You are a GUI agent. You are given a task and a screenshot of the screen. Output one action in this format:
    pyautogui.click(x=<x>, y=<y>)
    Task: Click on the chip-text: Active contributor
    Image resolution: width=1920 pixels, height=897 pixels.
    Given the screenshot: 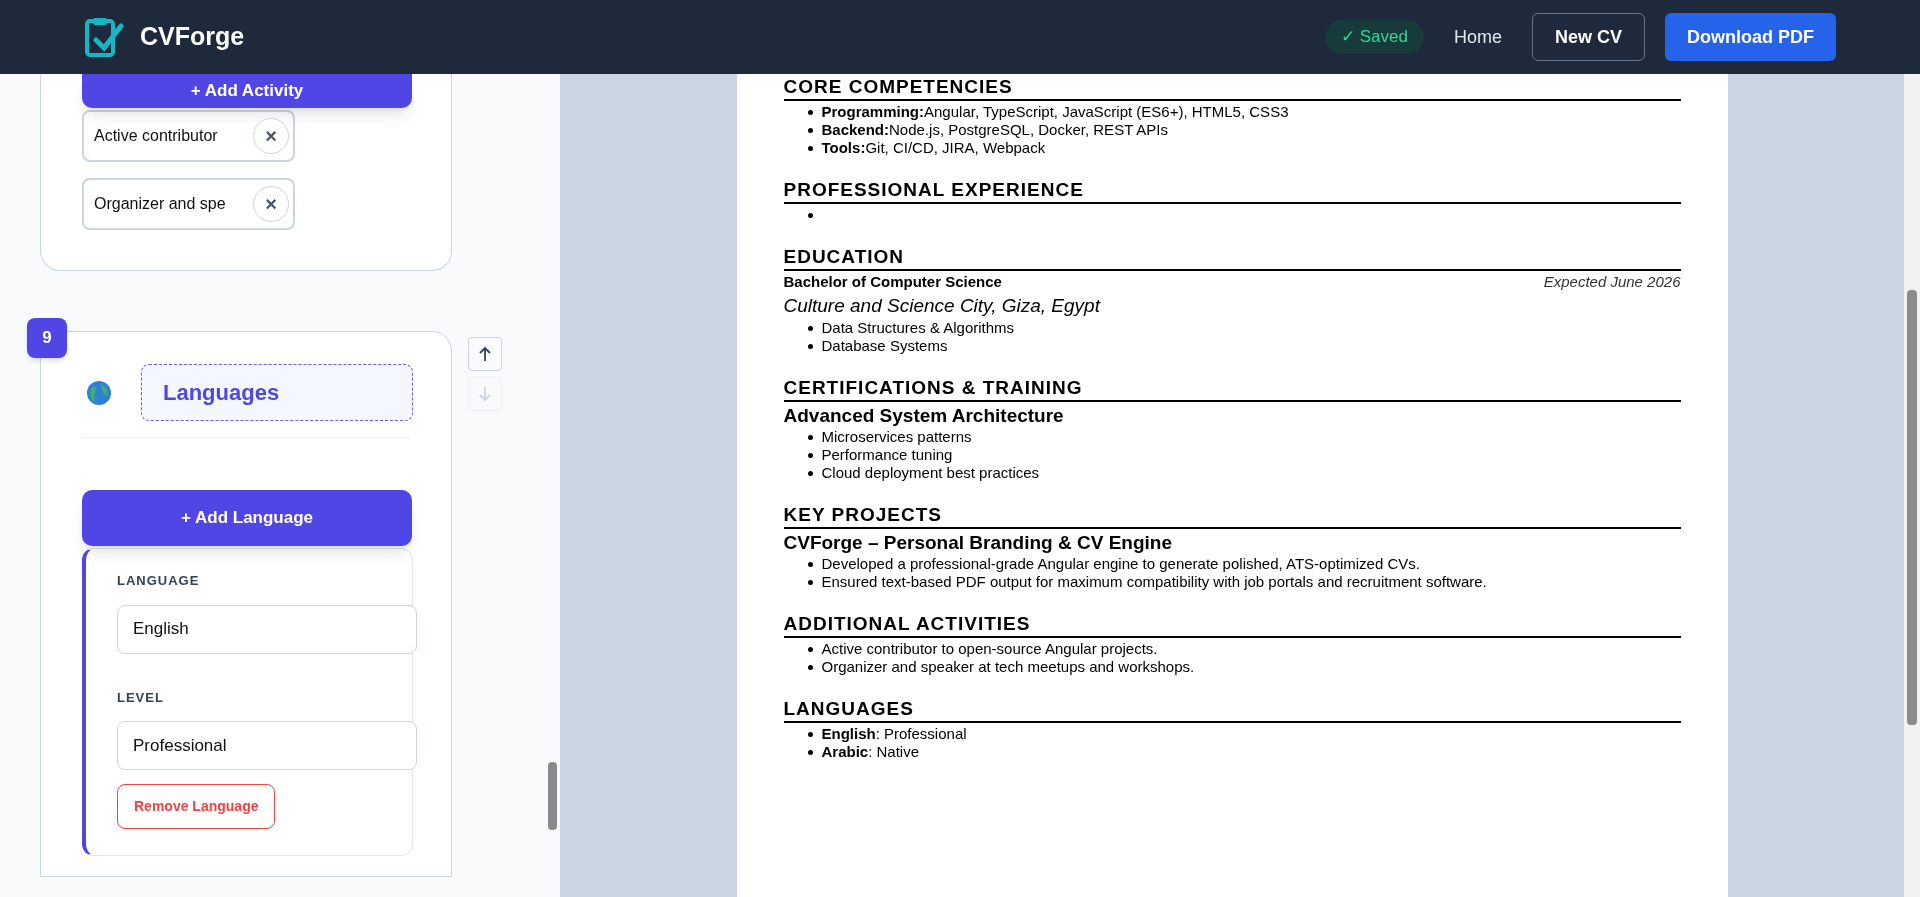 What is the action you would take?
    pyautogui.click(x=156, y=136)
    